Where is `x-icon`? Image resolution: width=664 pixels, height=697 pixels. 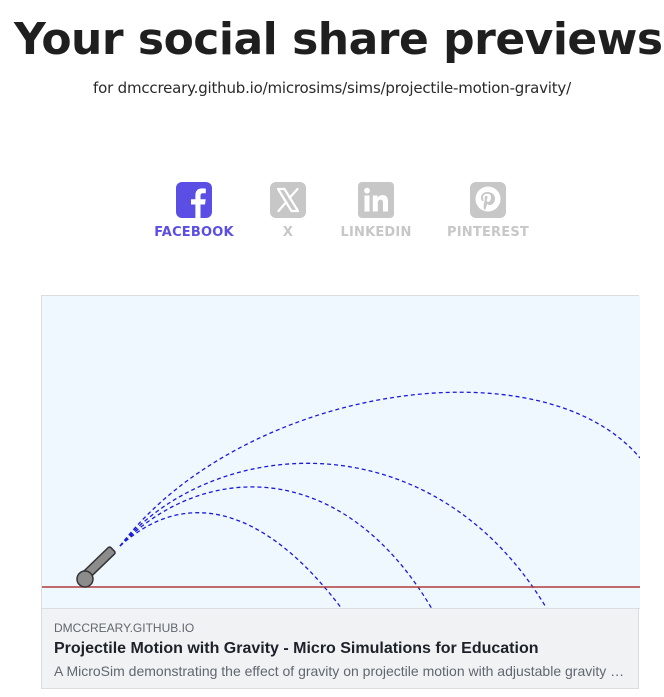
x-icon is located at coordinates (288, 200).